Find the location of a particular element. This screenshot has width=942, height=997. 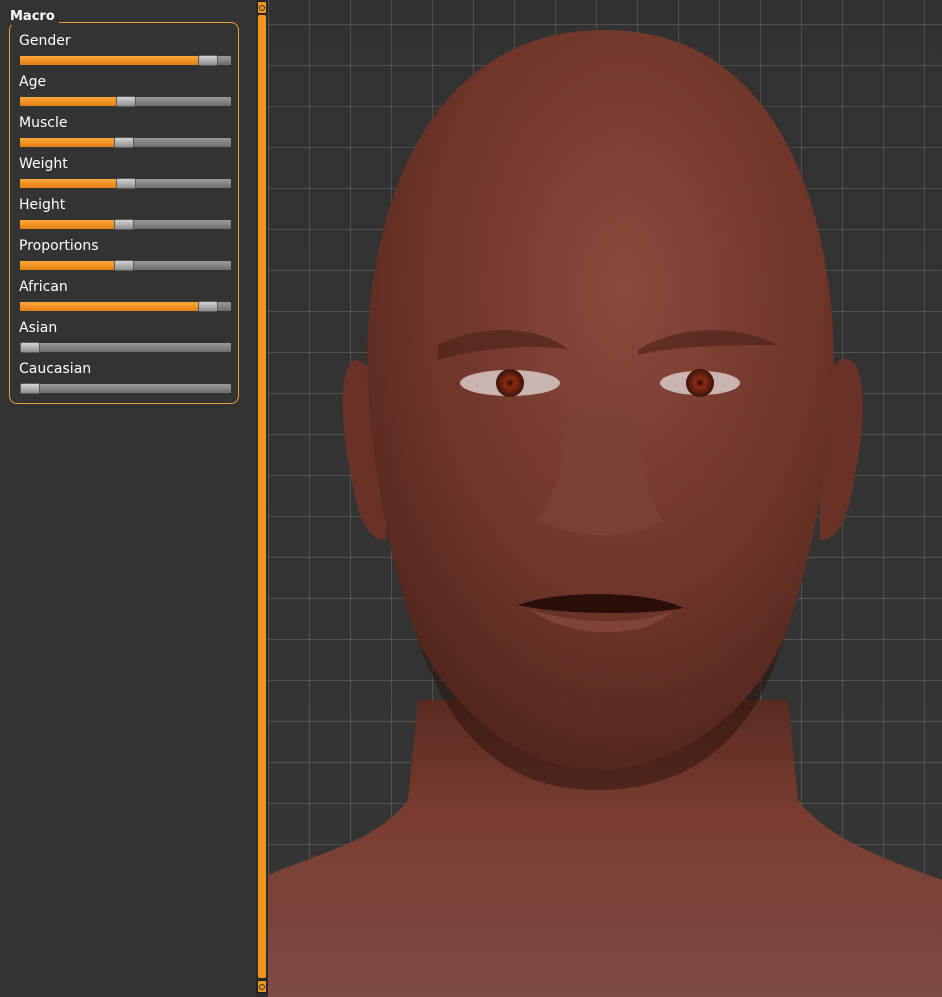

slider-label-asian: Asian is located at coordinates (38, 328).